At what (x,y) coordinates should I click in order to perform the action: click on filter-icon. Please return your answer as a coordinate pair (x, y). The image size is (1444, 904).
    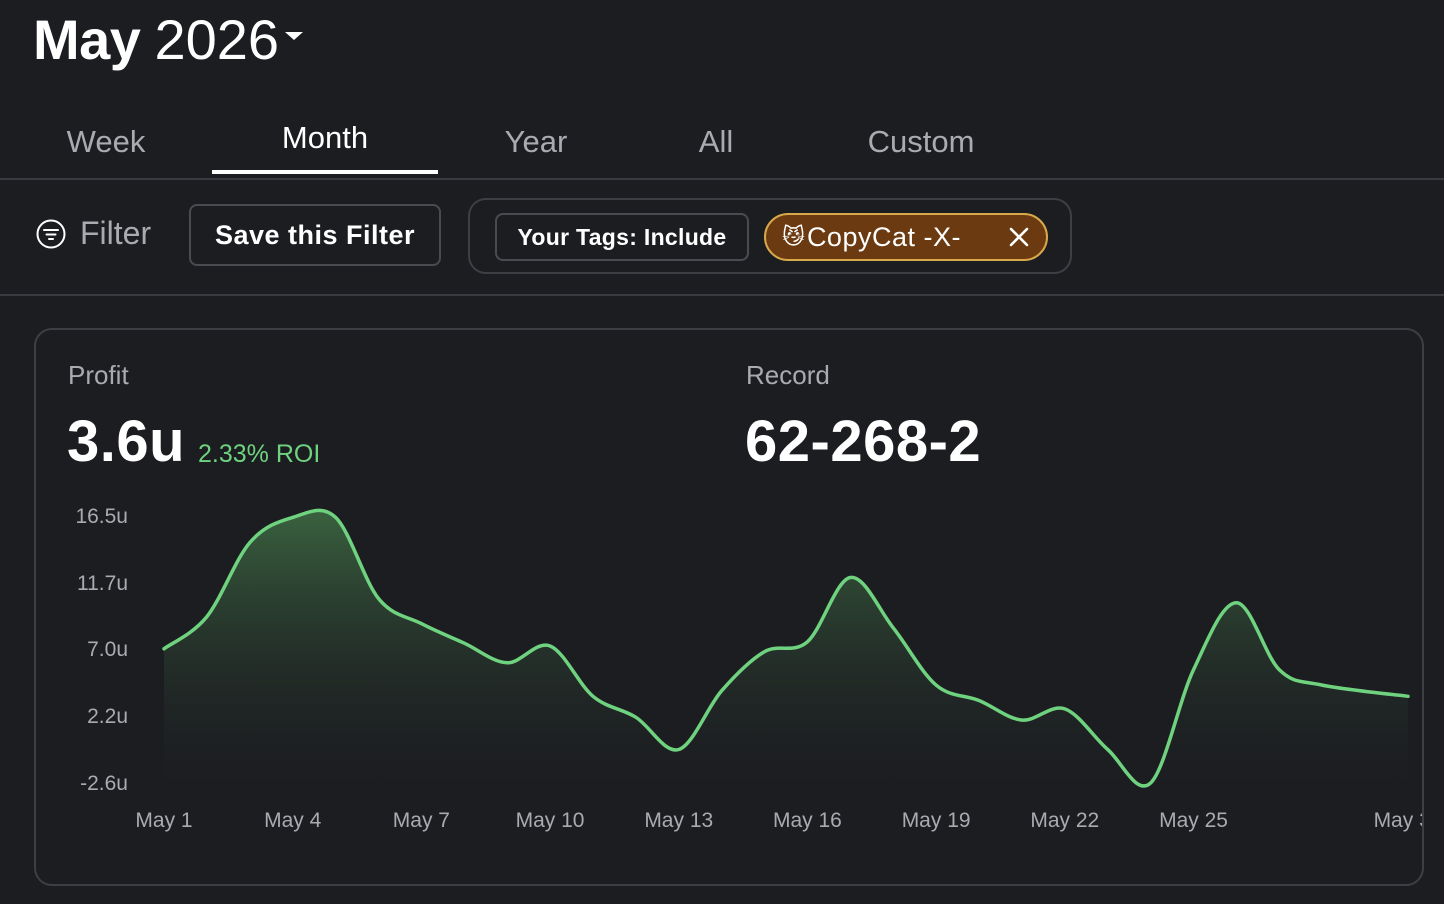
    Looking at the image, I should click on (51, 233).